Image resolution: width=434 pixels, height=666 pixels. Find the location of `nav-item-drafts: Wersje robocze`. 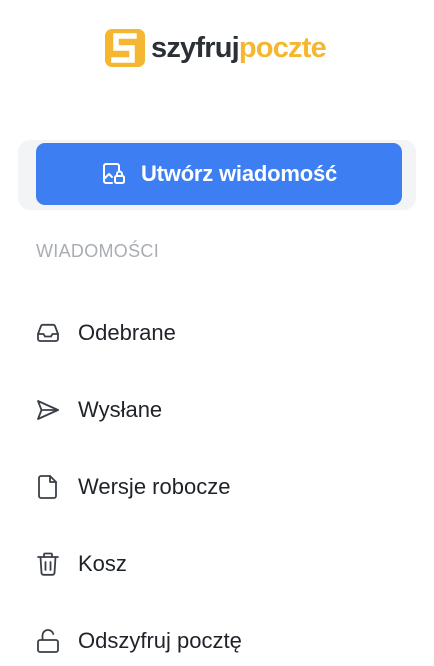

nav-item-drafts: Wersje robocze is located at coordinates (224, 486).